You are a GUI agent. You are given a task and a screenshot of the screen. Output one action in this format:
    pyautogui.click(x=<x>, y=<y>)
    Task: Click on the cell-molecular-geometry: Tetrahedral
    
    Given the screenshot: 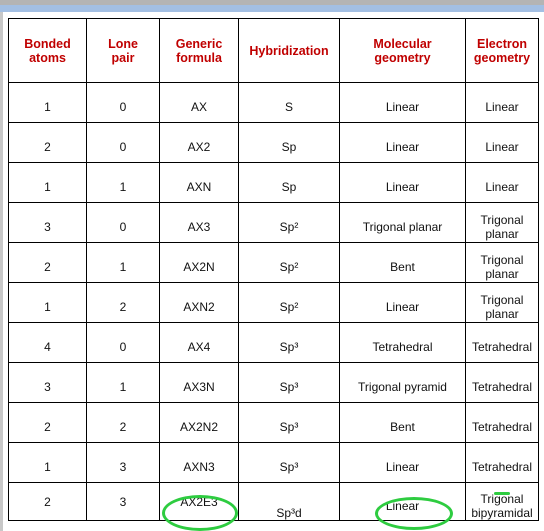 What is the action you would take?
    pyautogui.click(x=402, y=342)
    